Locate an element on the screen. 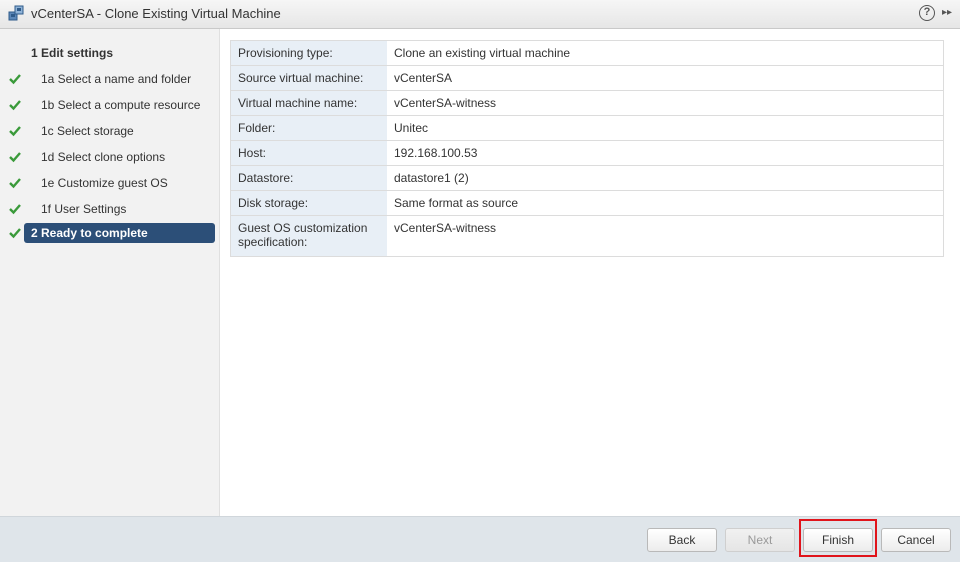 The height and width of the screenshot is (562, 960). review-row: Source virtual machine: vCenterSA is located at coordinates (587, 78).